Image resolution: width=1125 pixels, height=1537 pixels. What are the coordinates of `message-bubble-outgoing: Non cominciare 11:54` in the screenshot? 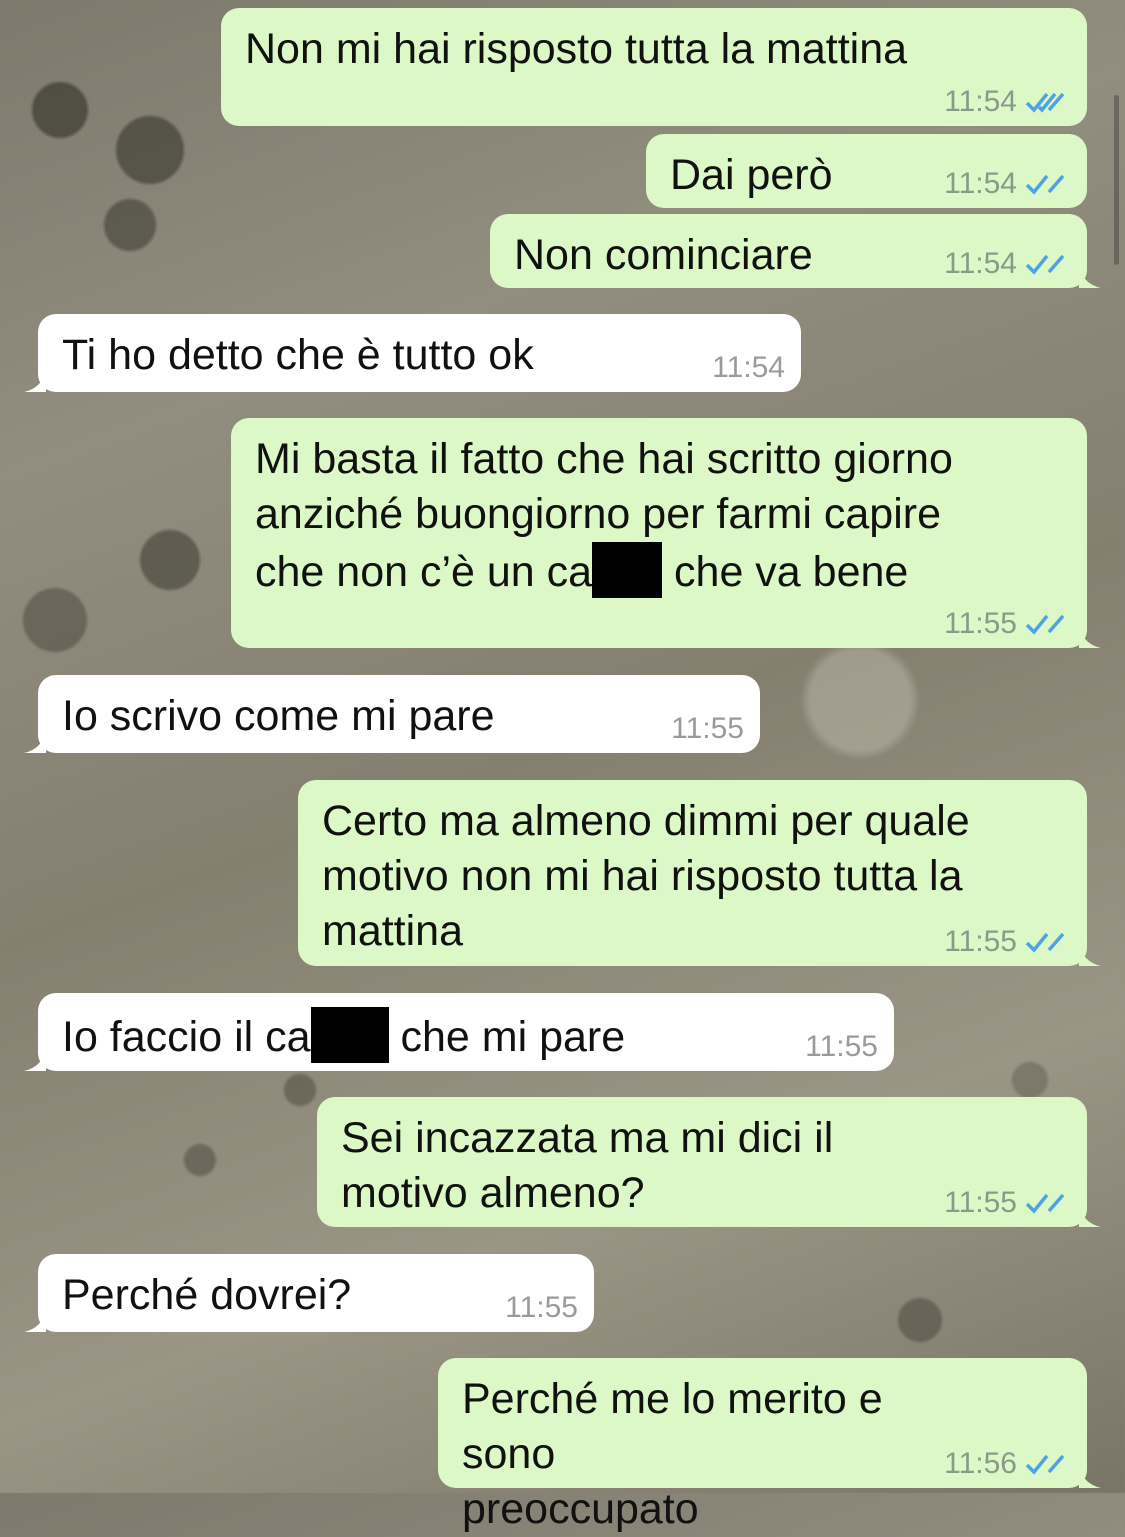 It's located at (795, 251).